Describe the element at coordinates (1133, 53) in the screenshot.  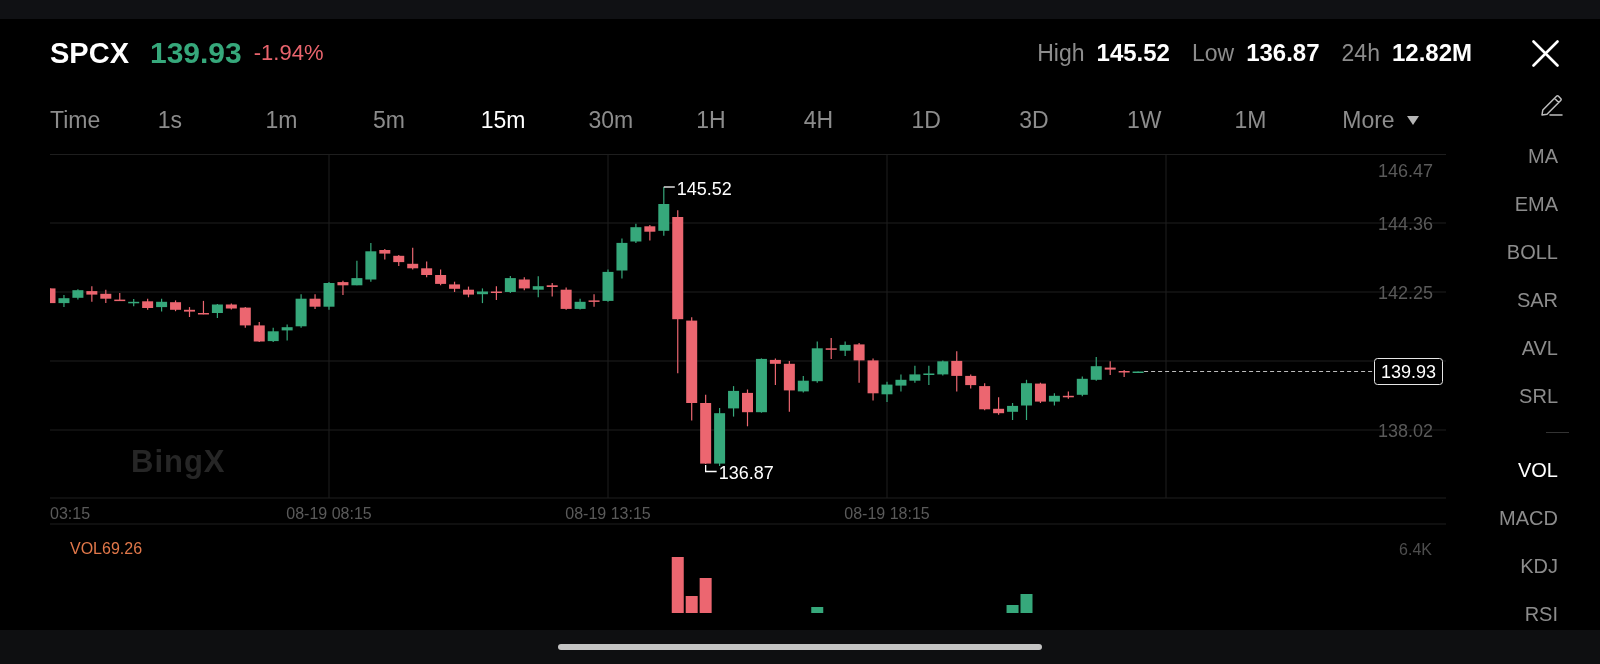
I see `stat-value: 145.52` at that location.